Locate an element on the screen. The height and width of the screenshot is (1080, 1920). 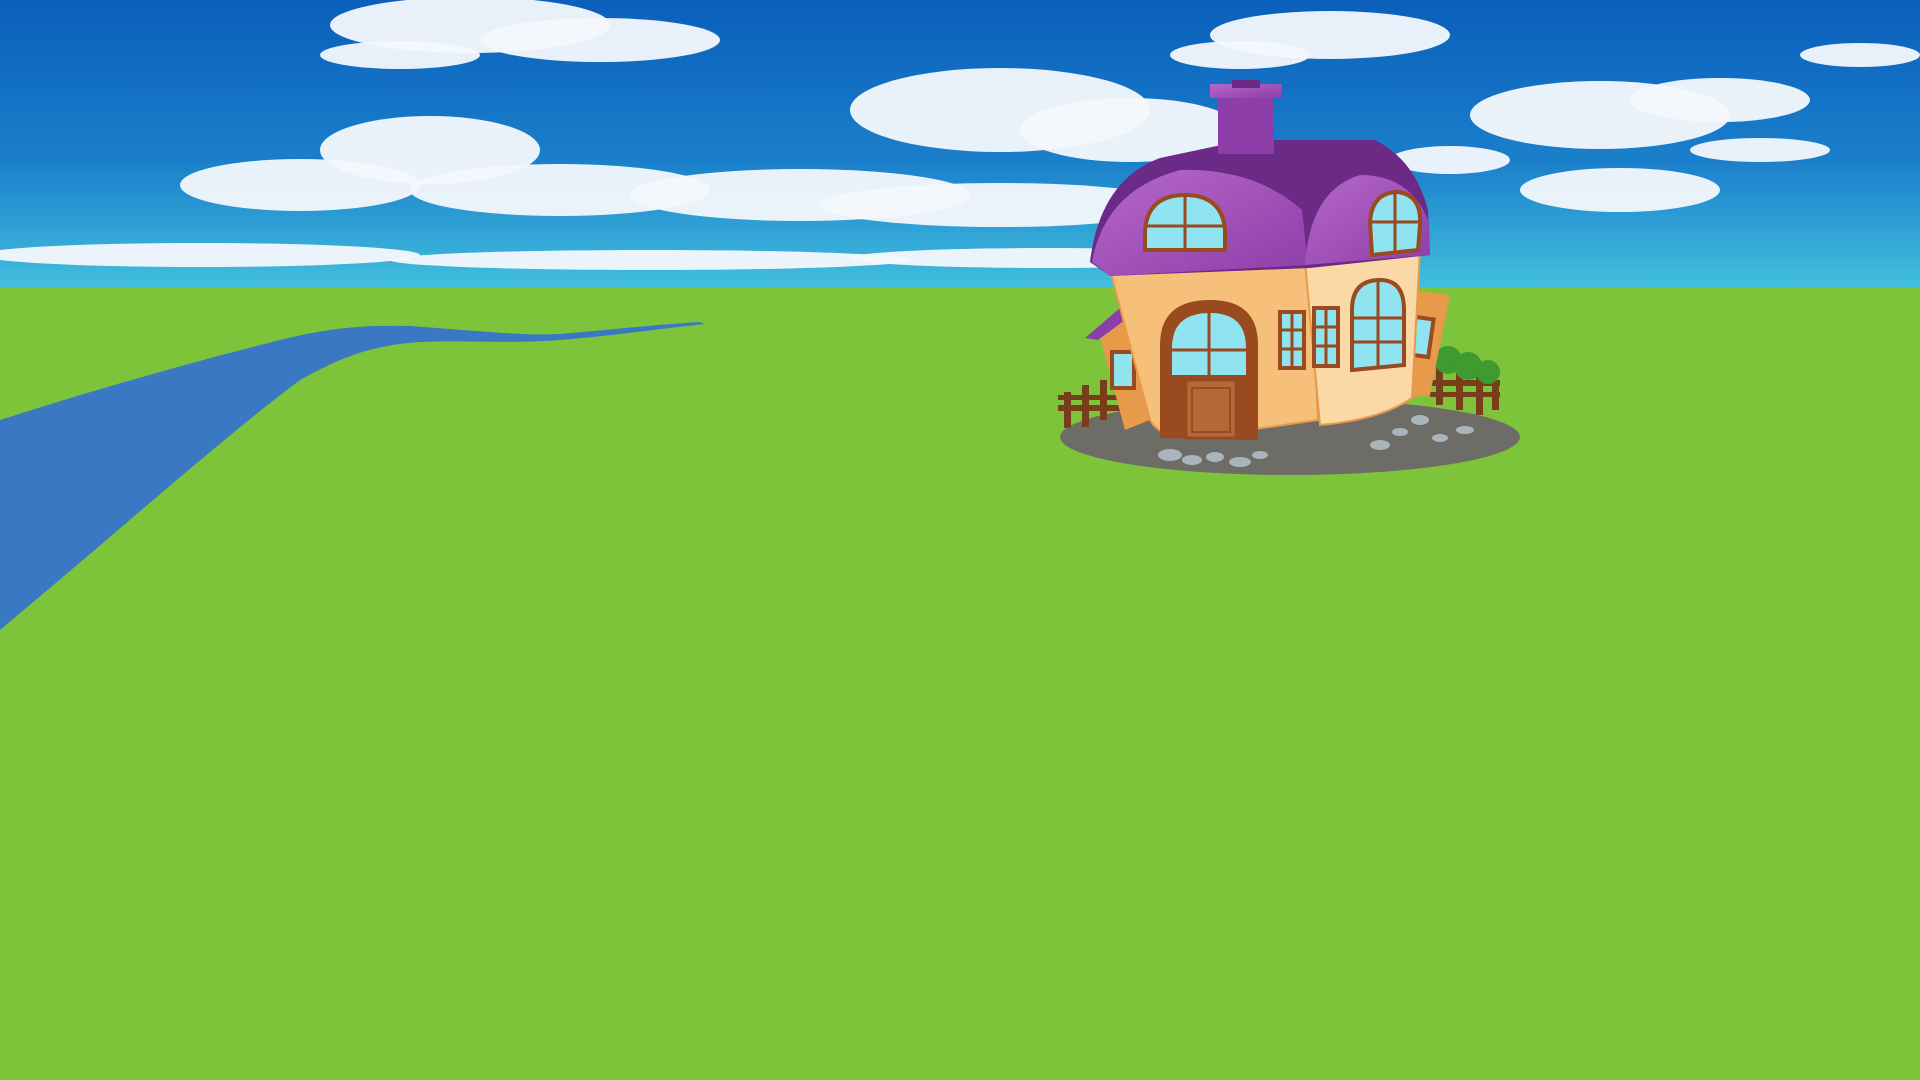
cloud-icon is located at coordinates (1860, 55).